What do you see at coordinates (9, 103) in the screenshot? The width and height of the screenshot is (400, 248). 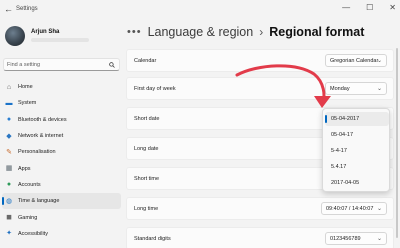 I see `monitor-icon: ▬` at bounding box center [9, 103].